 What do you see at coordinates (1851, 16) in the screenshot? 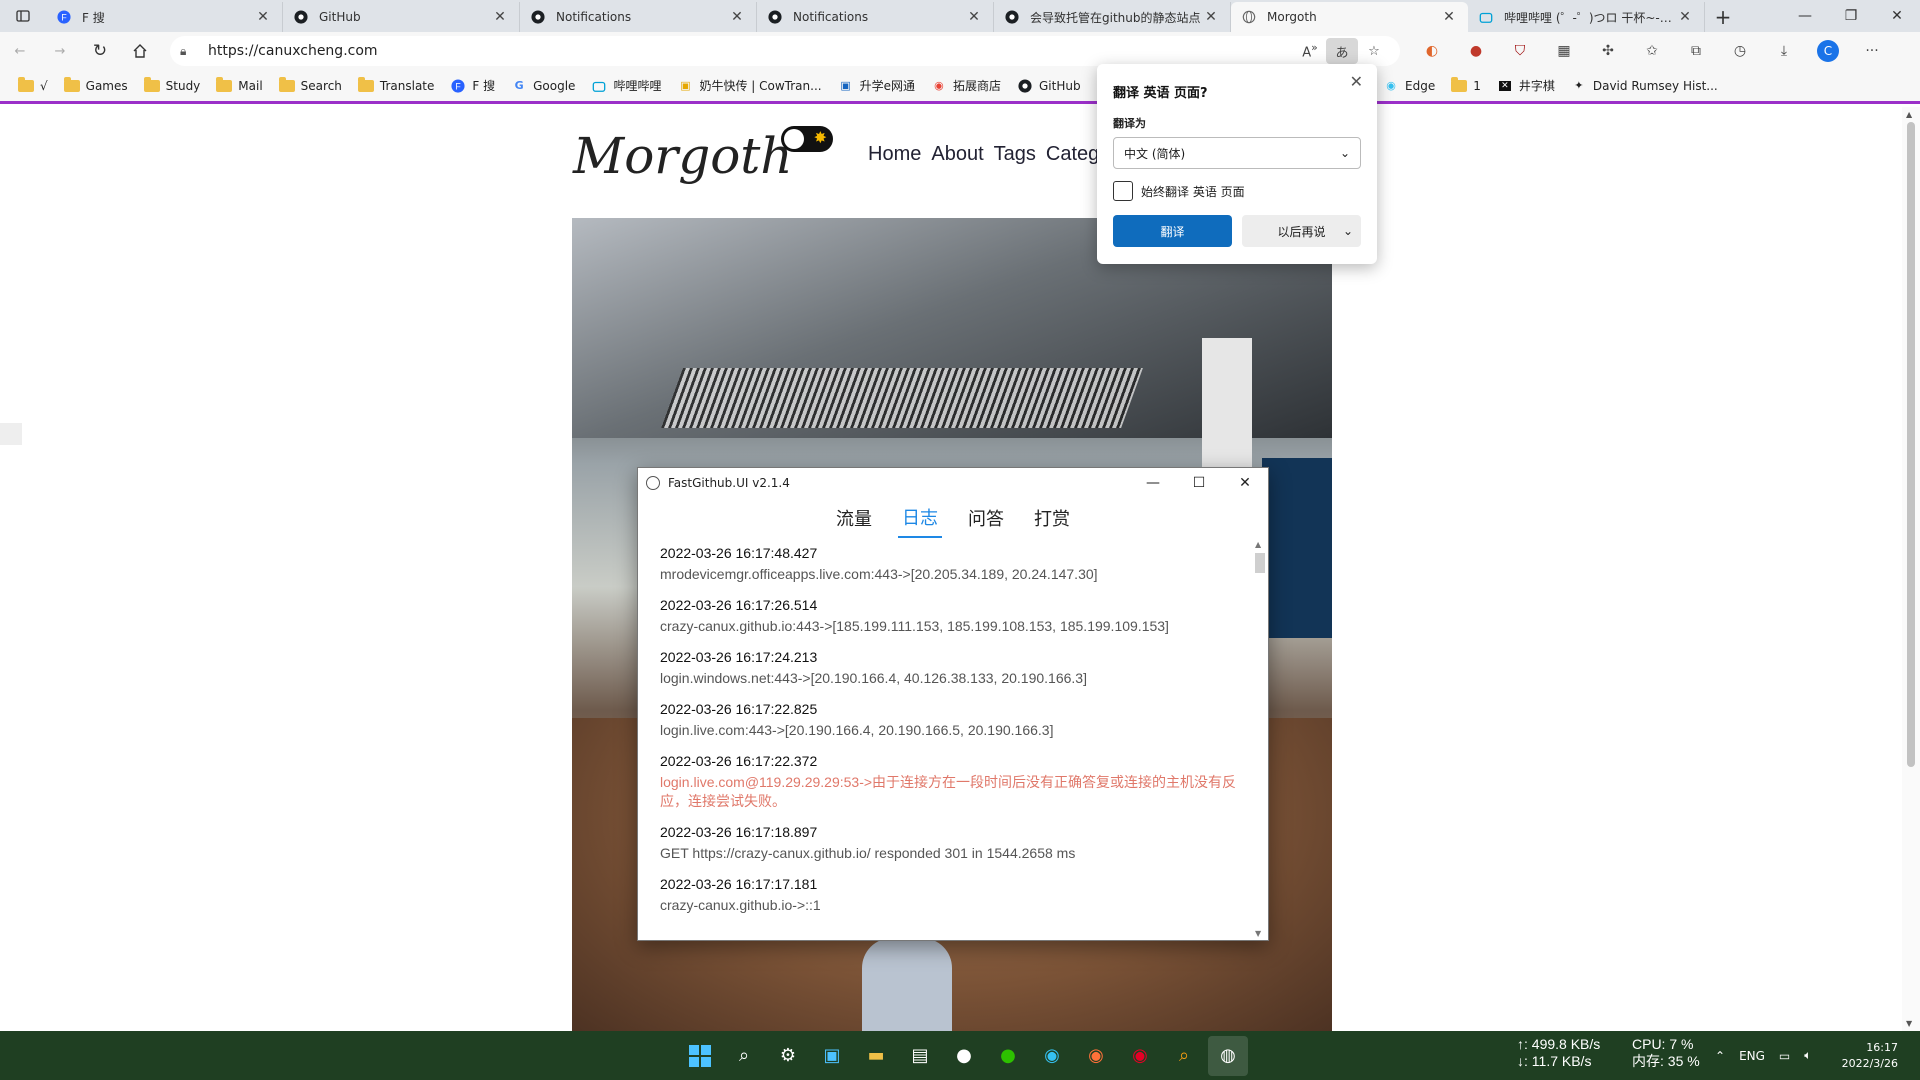
I see `restore-button: ❐` at bounding box center [1851, 16].